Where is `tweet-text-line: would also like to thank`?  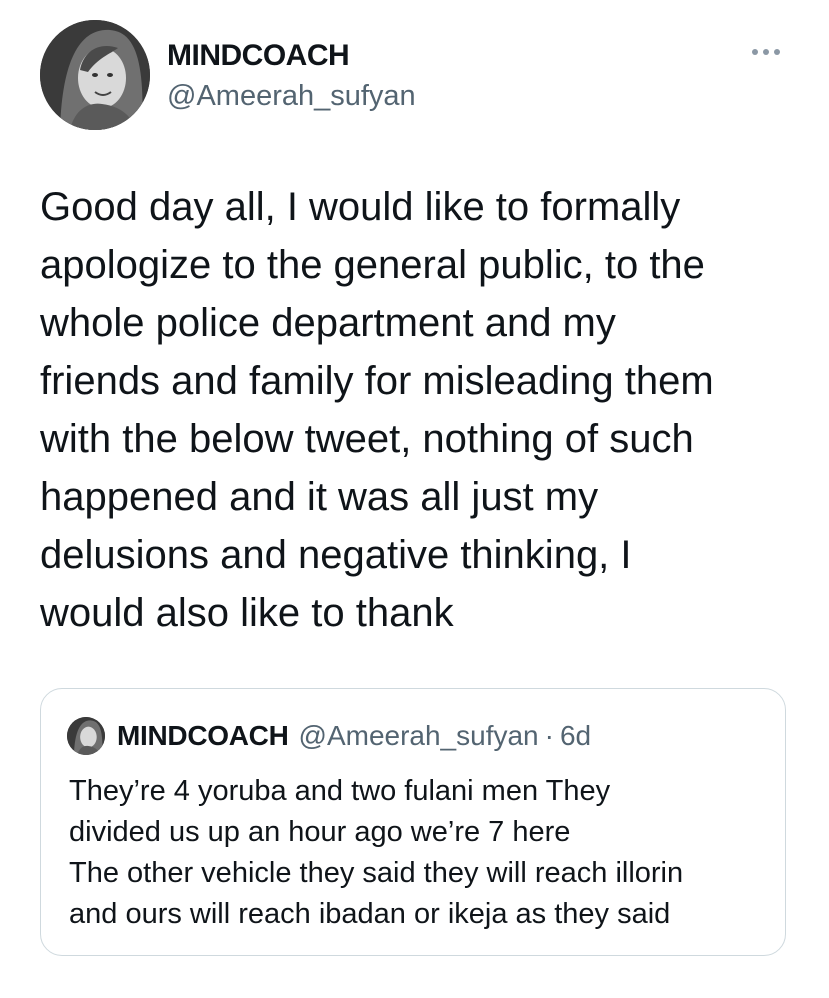
tweet-text-line: would also like to thank is located at coordinates (247, 613).